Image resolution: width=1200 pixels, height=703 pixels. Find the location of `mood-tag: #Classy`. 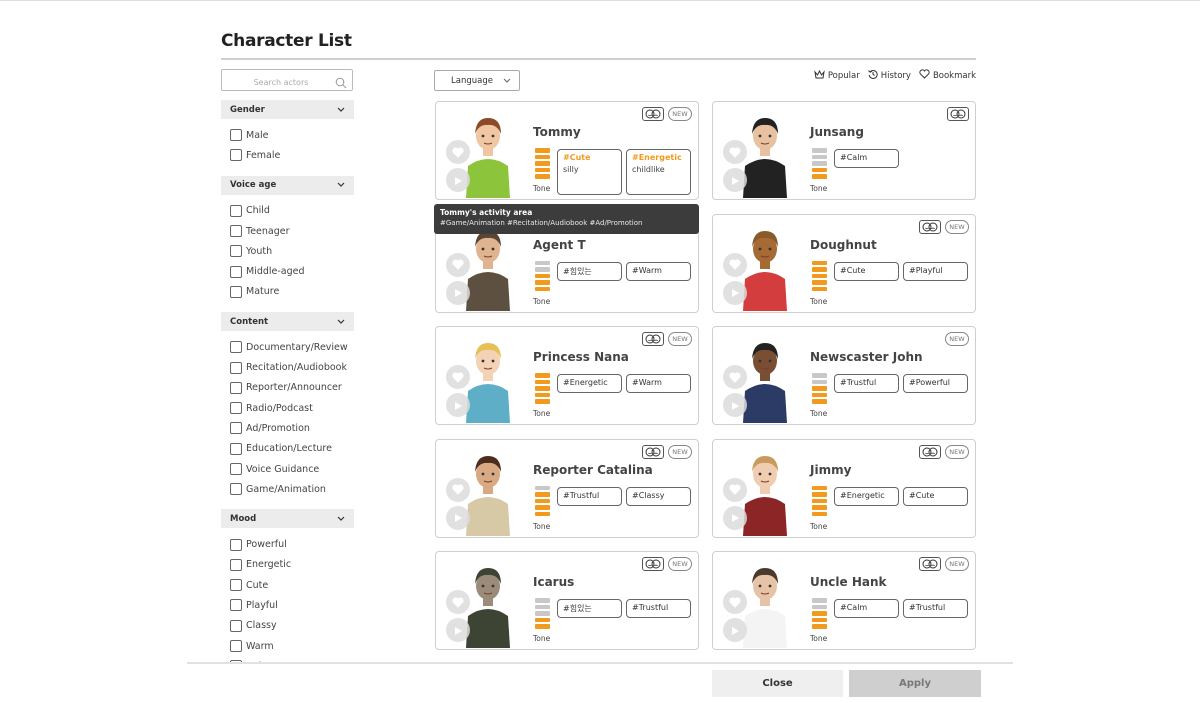

mood-tag: #Classy is located at coordinates (658, 496).